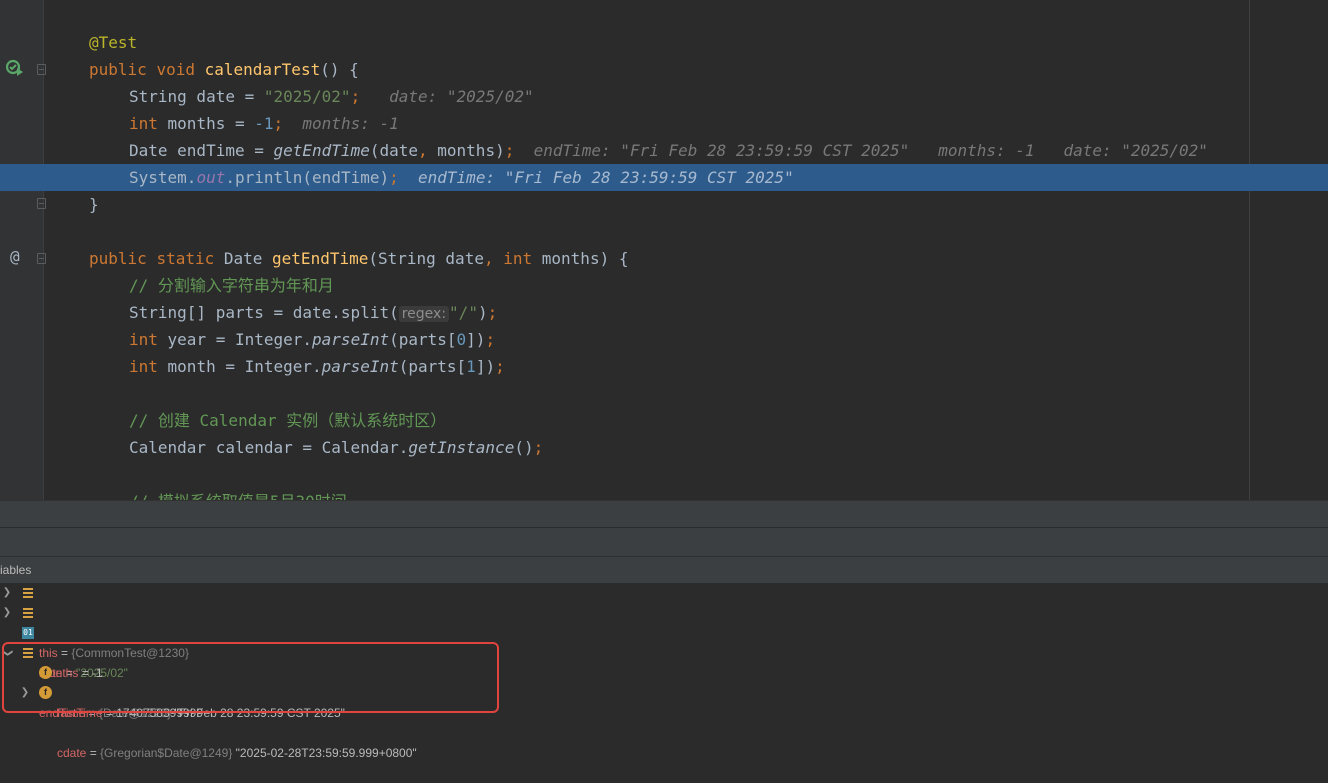  Describe the element at coordinates (664, 312) in the screenshot. I see `code-line: String[] parts = date.split(regex: "/");` at that location.